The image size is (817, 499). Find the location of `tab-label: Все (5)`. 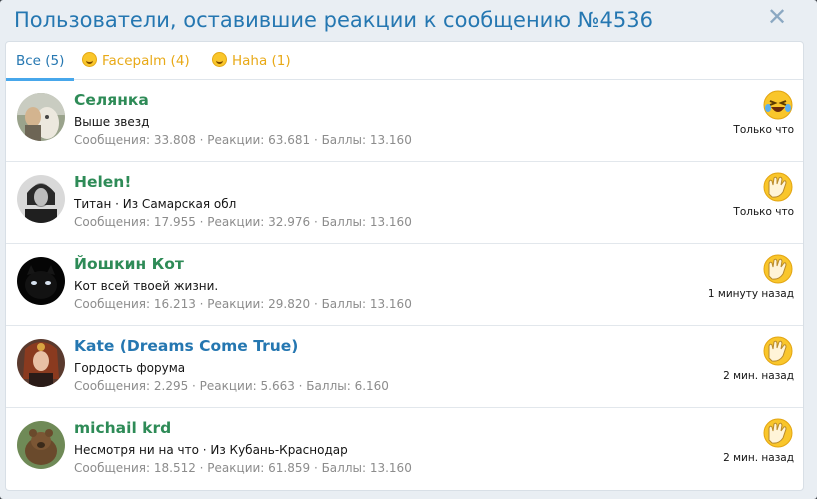

tab-label: Все (5) is located at coordinates (40, 61).